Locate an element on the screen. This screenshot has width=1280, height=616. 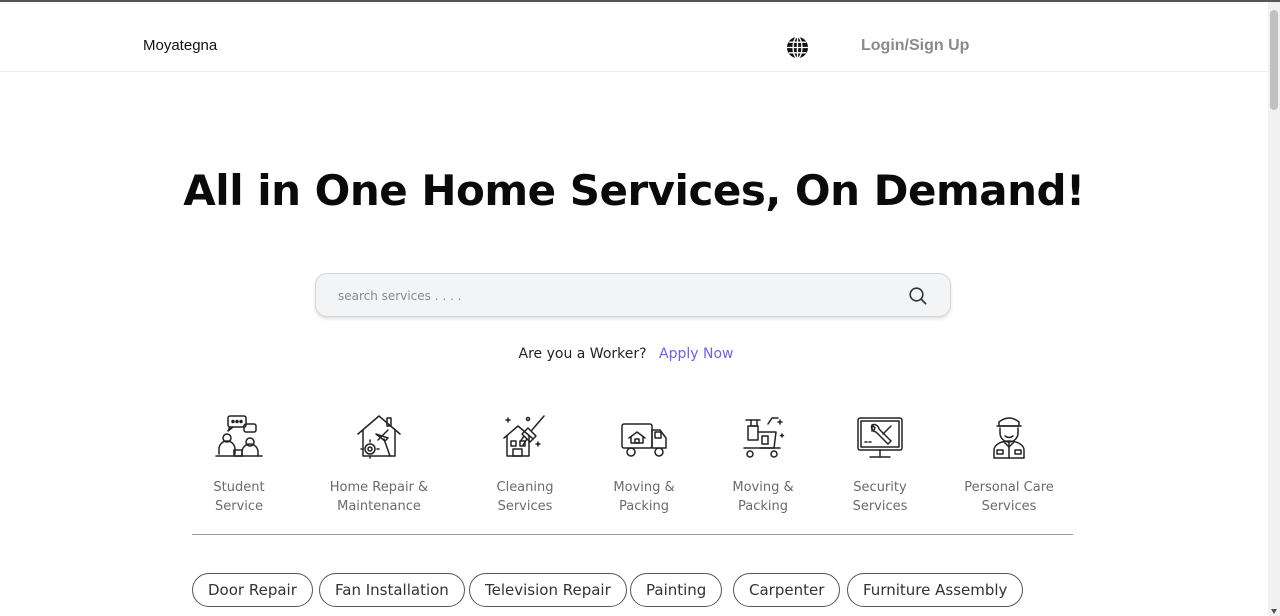
chip-fan-installation: Fan Installation is located at coordinates (392, 590).